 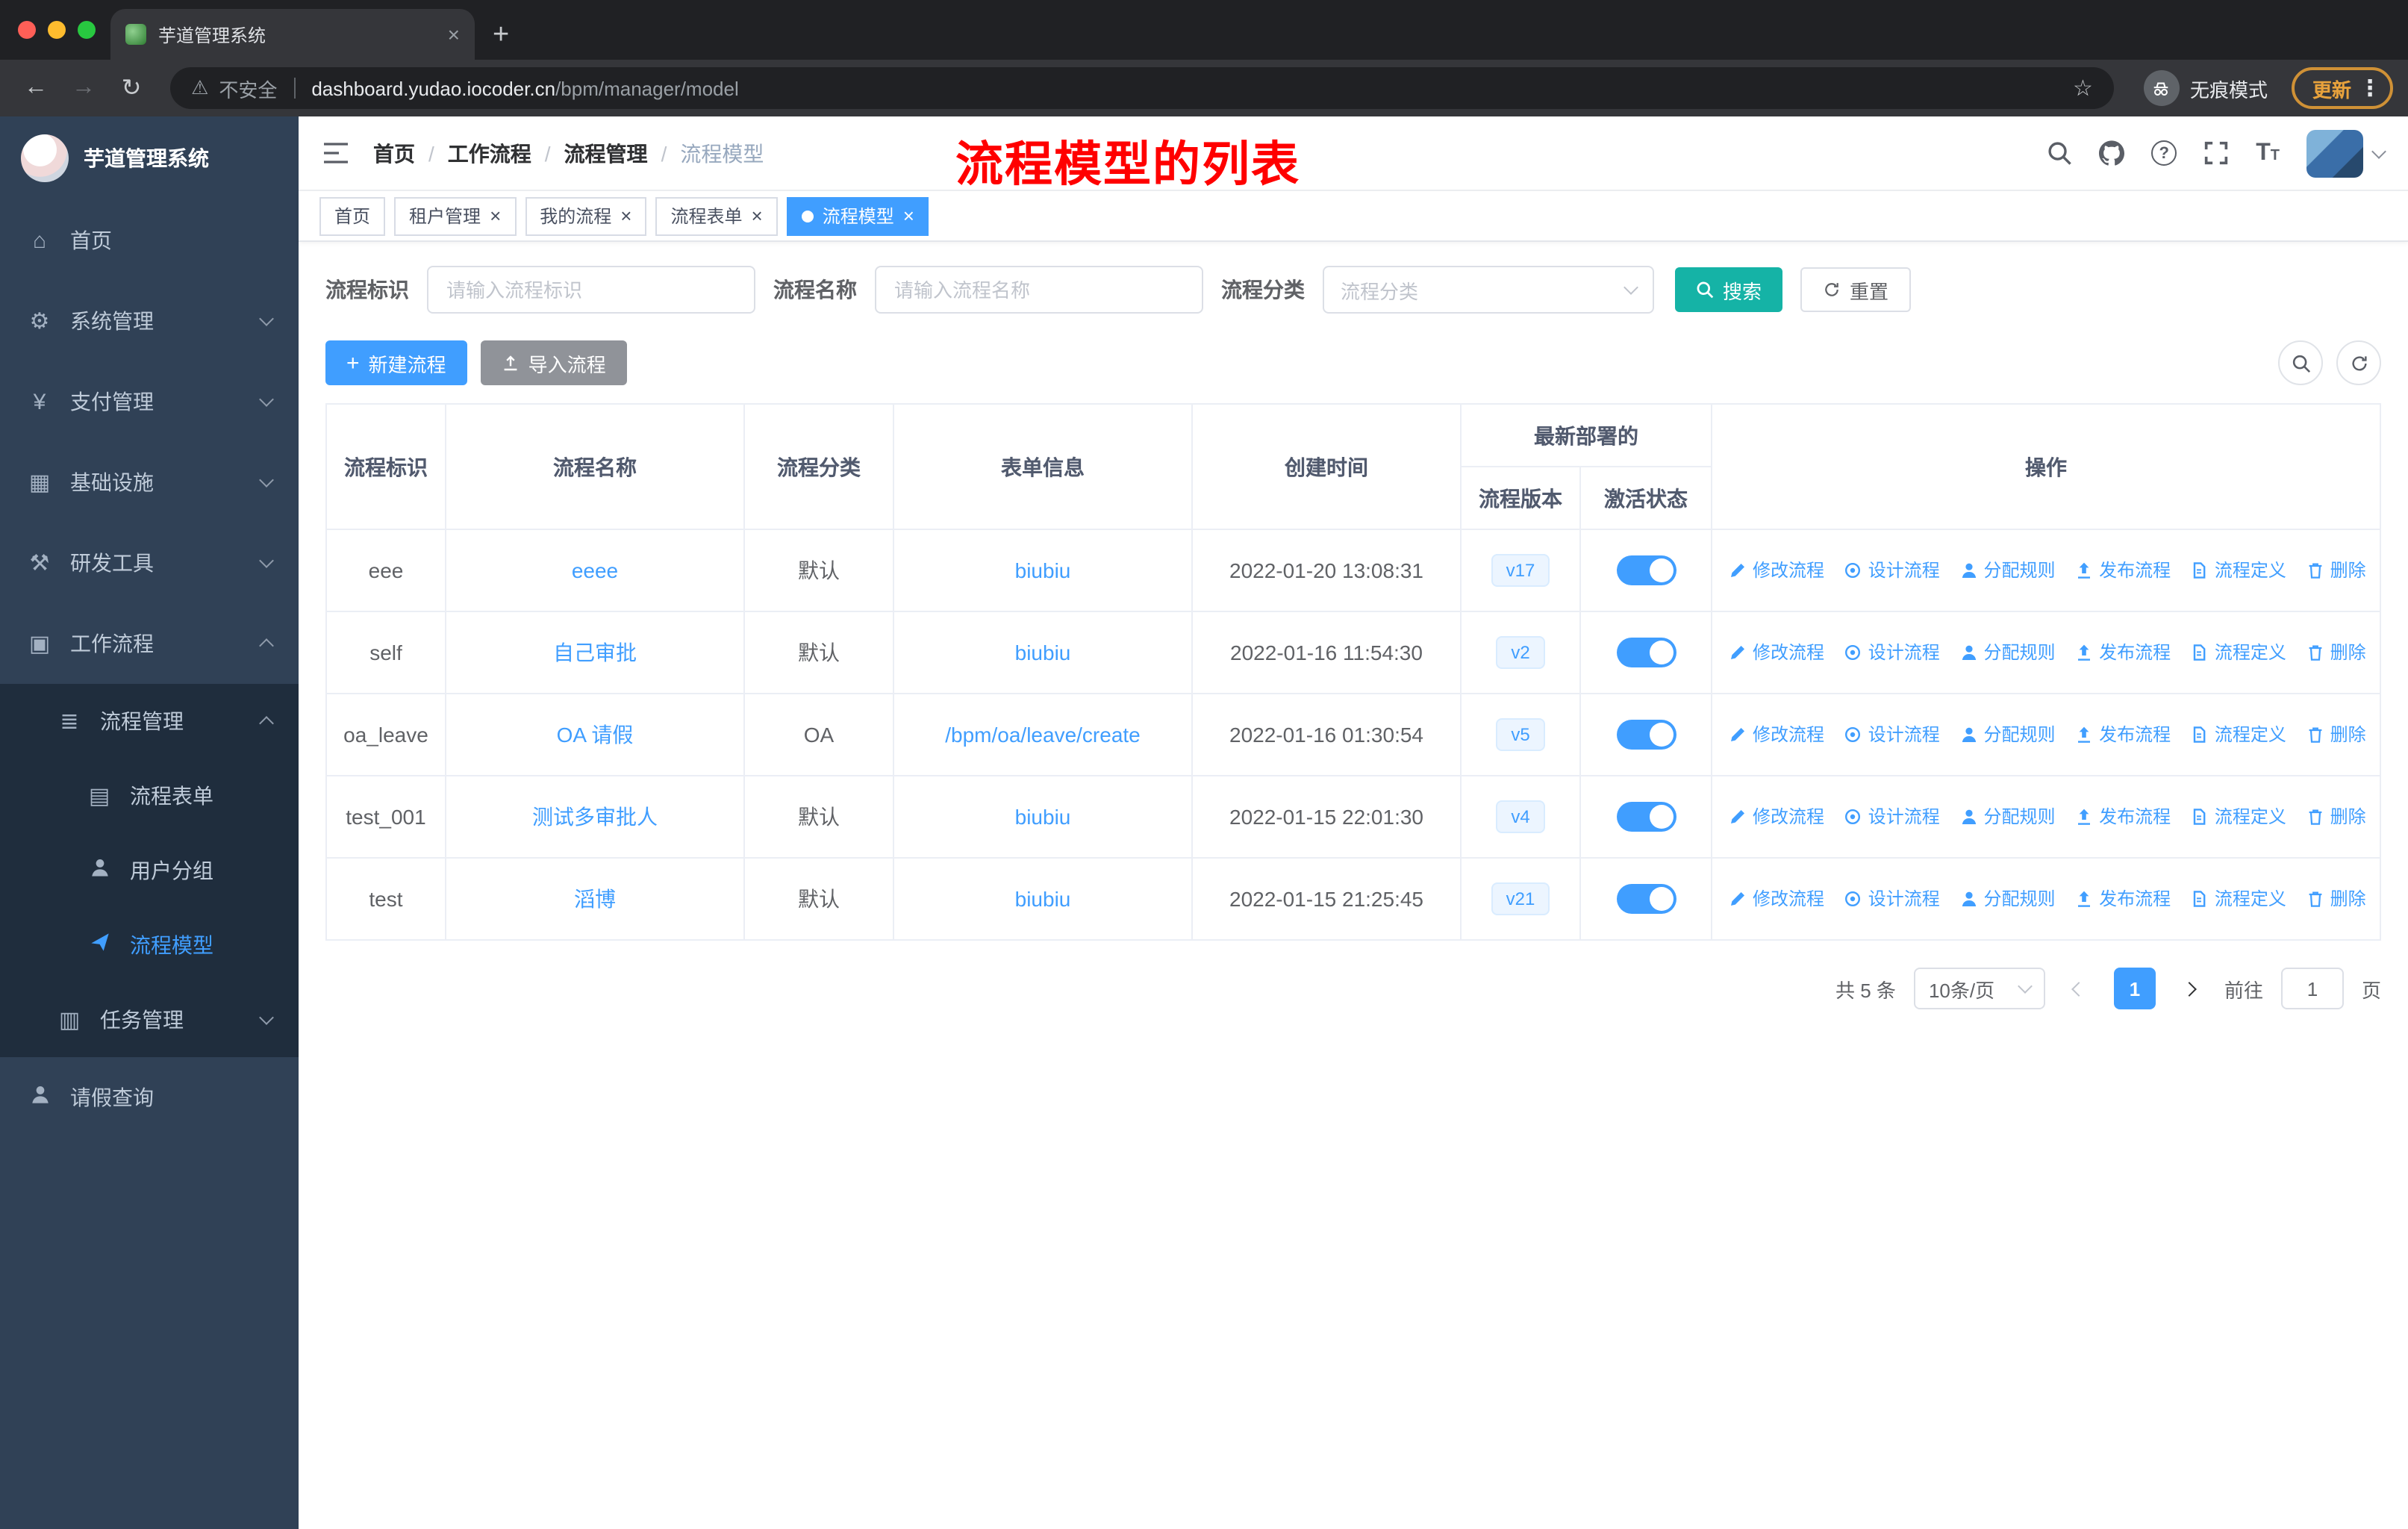 What do you see at coordinates (1488, 290) in the screenshot?
I see `category-select: 流程分类` at bounding box center [1488, 290].